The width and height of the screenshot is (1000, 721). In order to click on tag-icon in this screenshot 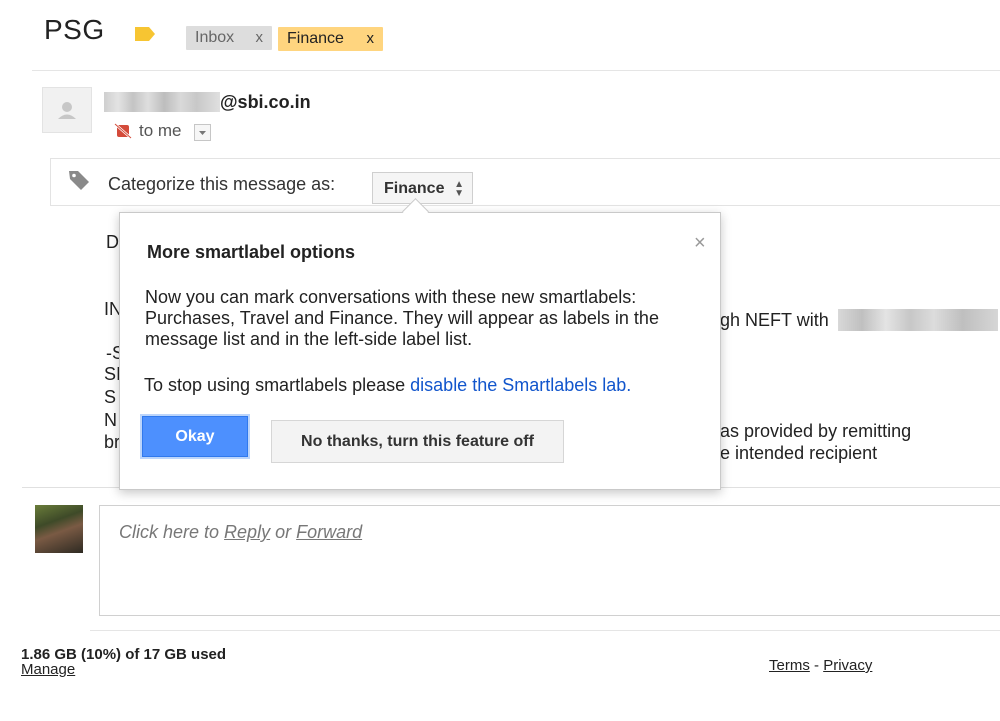, I will do `click(79, 180)`.